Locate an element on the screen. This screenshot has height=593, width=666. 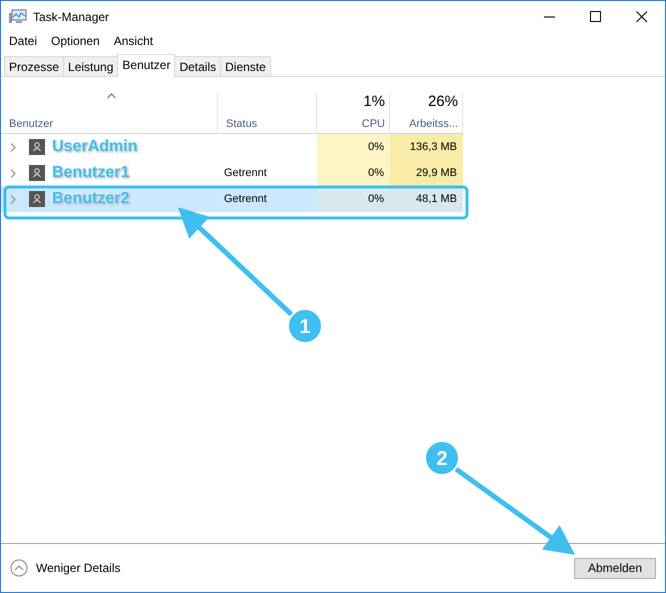
usage-total: 1% is located at coordinates (374, 101).